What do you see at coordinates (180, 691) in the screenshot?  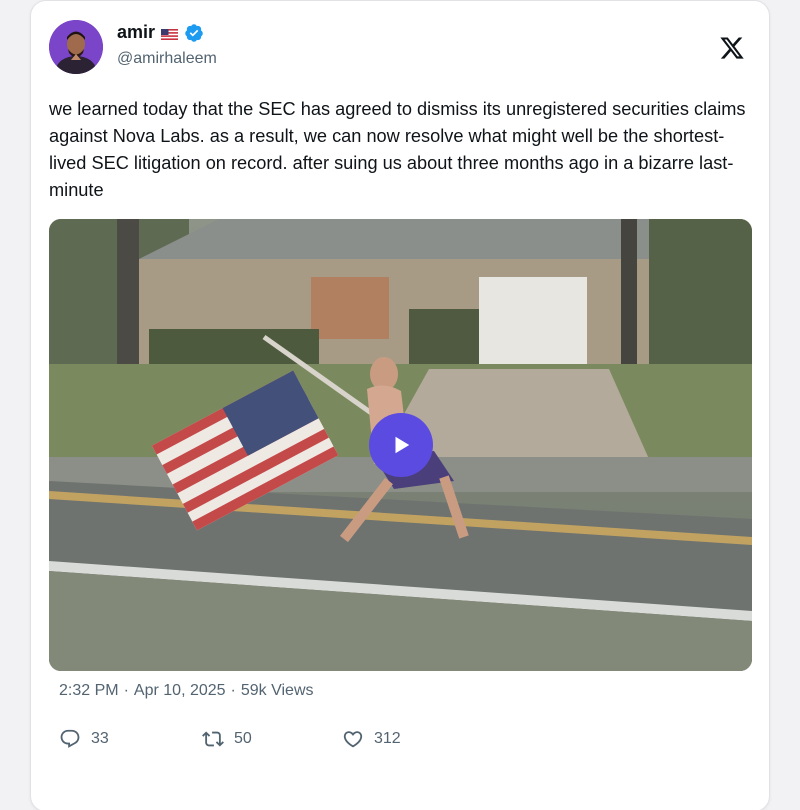 I see `tweet-date: Apr 10, 2025` at bounding box center [180, 691].